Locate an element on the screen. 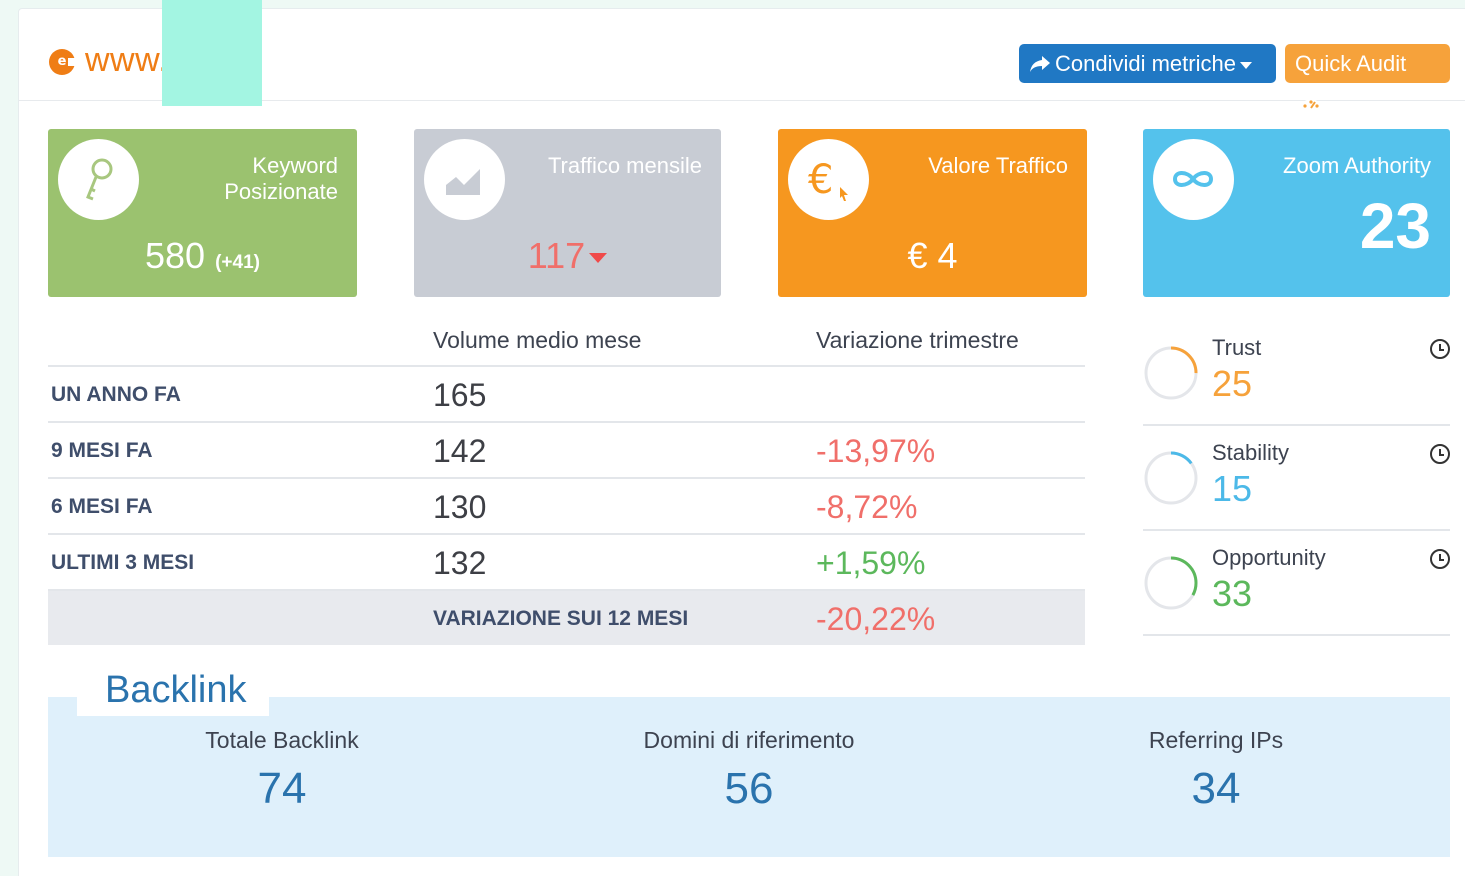 This screenshot has width=1465, height=876. table-row: 9 MESI FA 142 -13,97% is located at coordinates (566, 449).